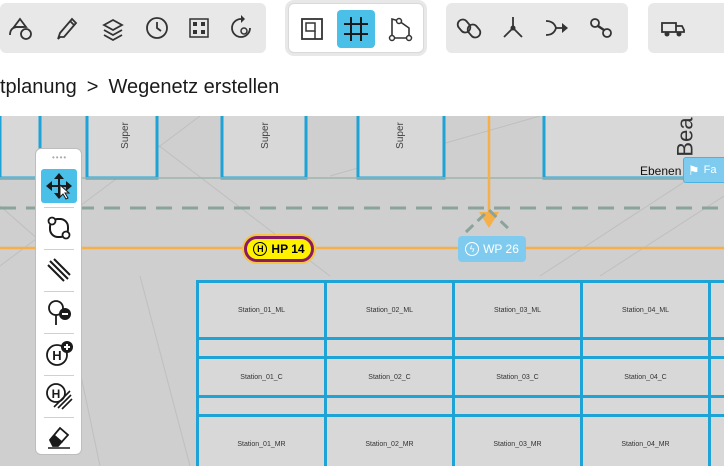 This screenshot has width=724, height=466. I want to click on breadcrumb: tplanung > Wegenetz erstellen, so click(139, 91).